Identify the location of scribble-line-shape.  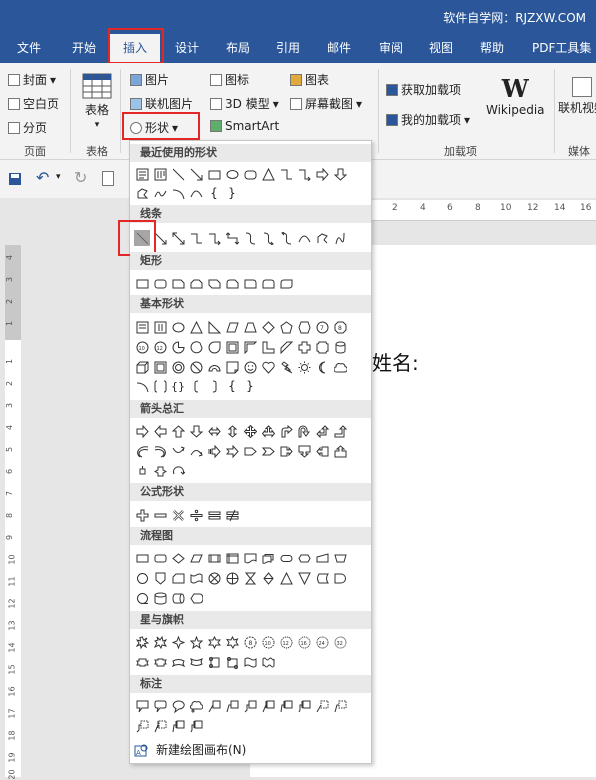
(340, 238).